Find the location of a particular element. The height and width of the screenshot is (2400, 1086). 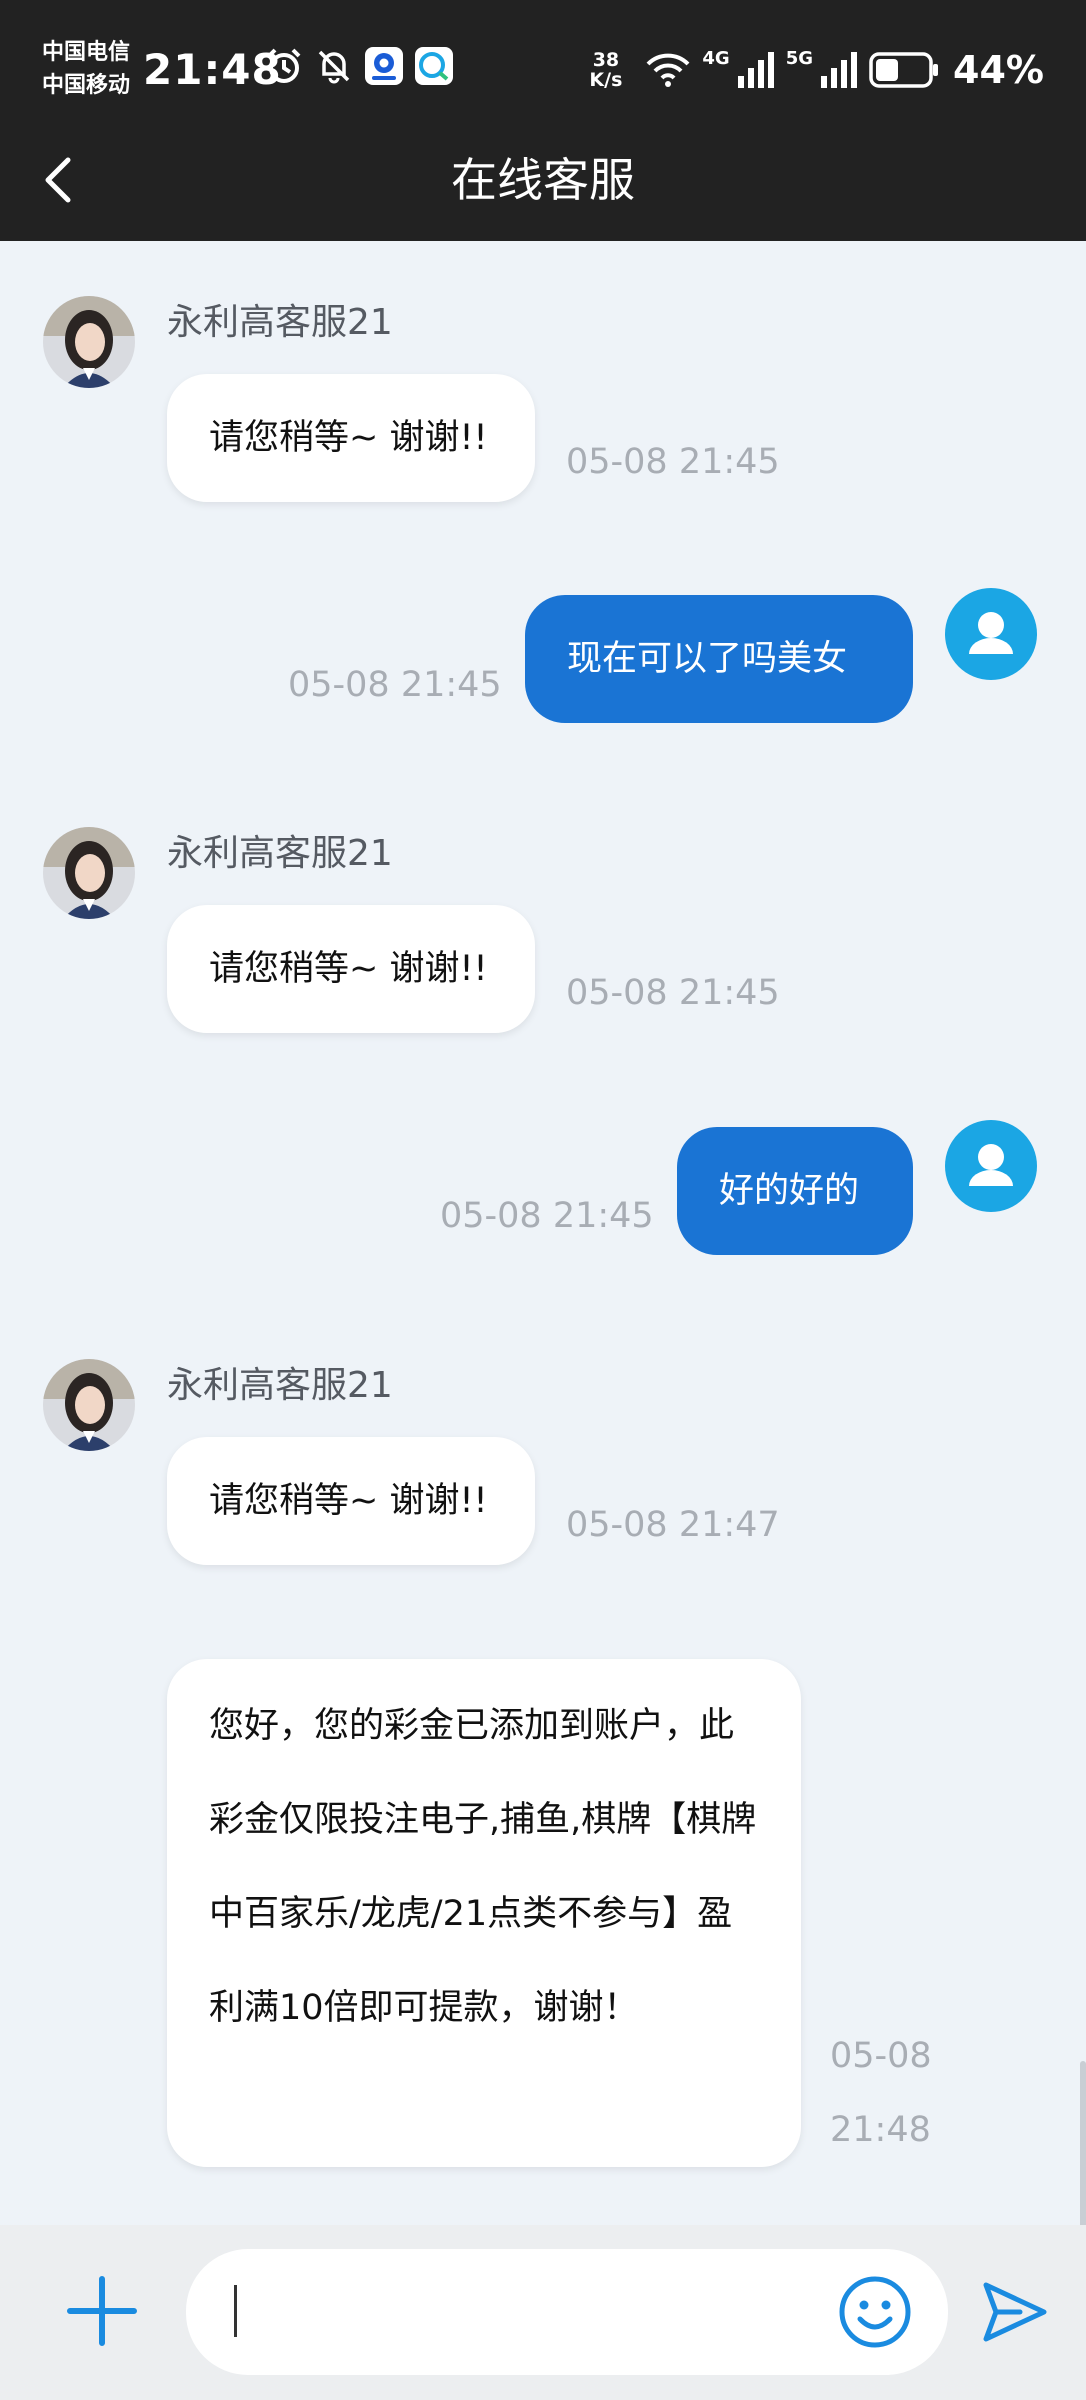

app-notification-icon is located at coordinates (384, 66).